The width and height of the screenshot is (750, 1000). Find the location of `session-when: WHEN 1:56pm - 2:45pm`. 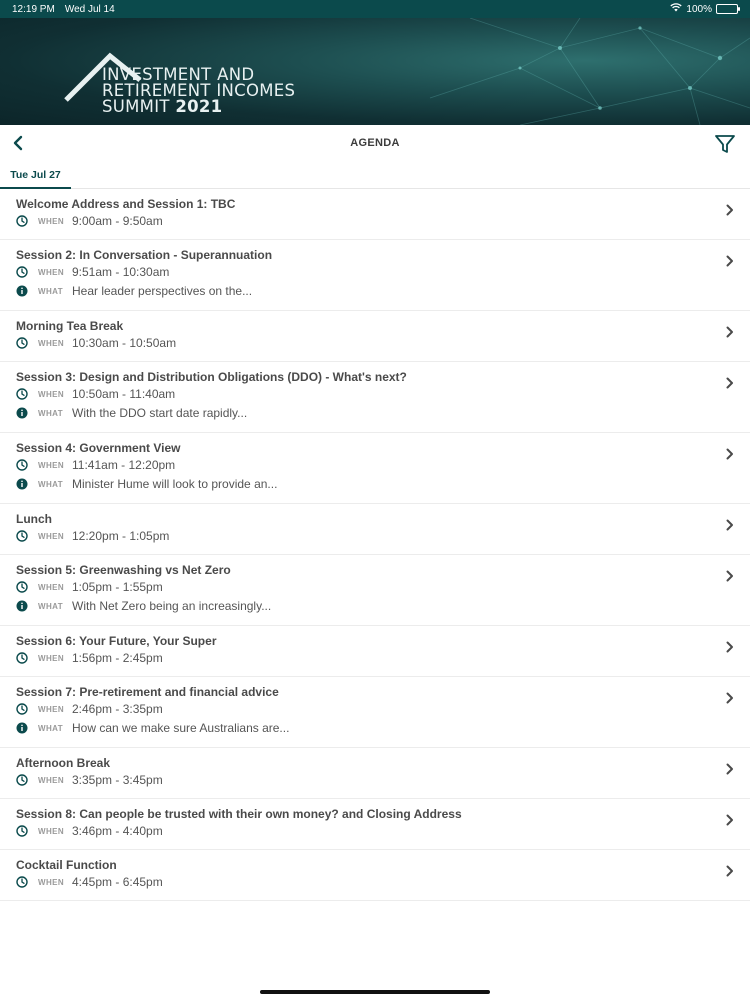

session-when: WHEN 1:56pm - 2:45pm is located at coordinates (363, 658).